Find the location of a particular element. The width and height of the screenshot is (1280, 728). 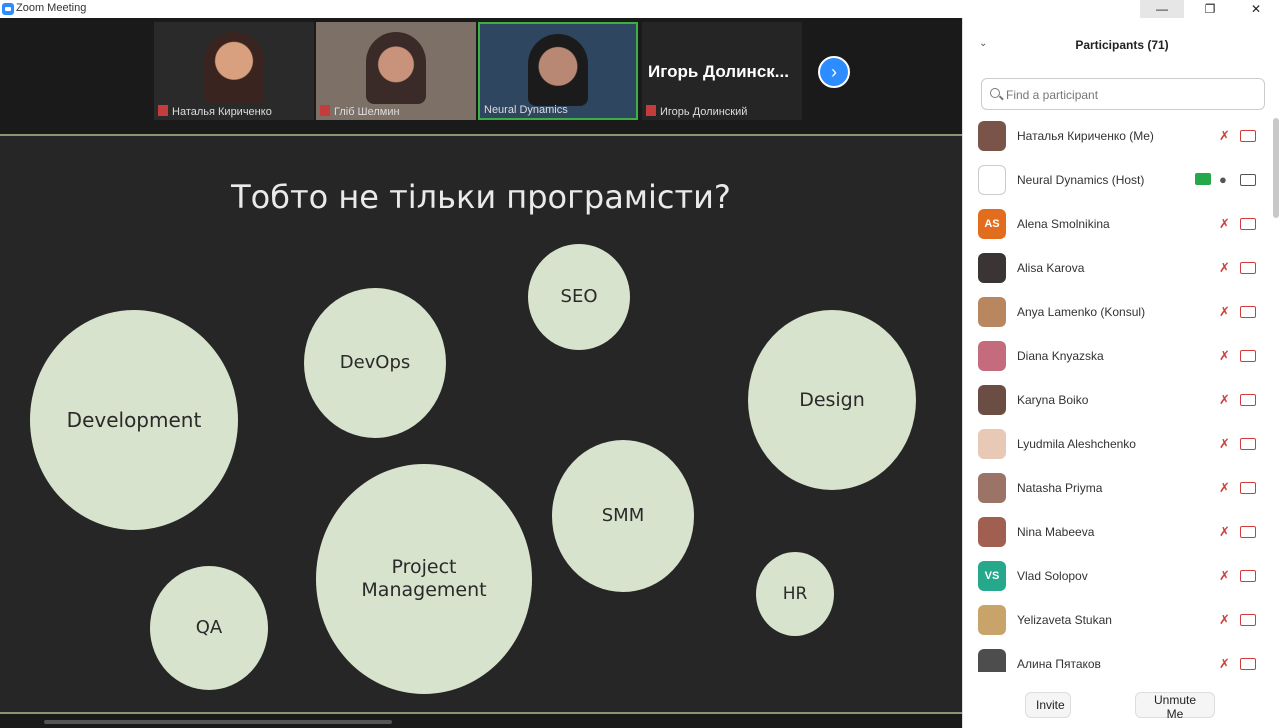

participant-name: Diana Knyazska is located at coordinates (1060, 356).